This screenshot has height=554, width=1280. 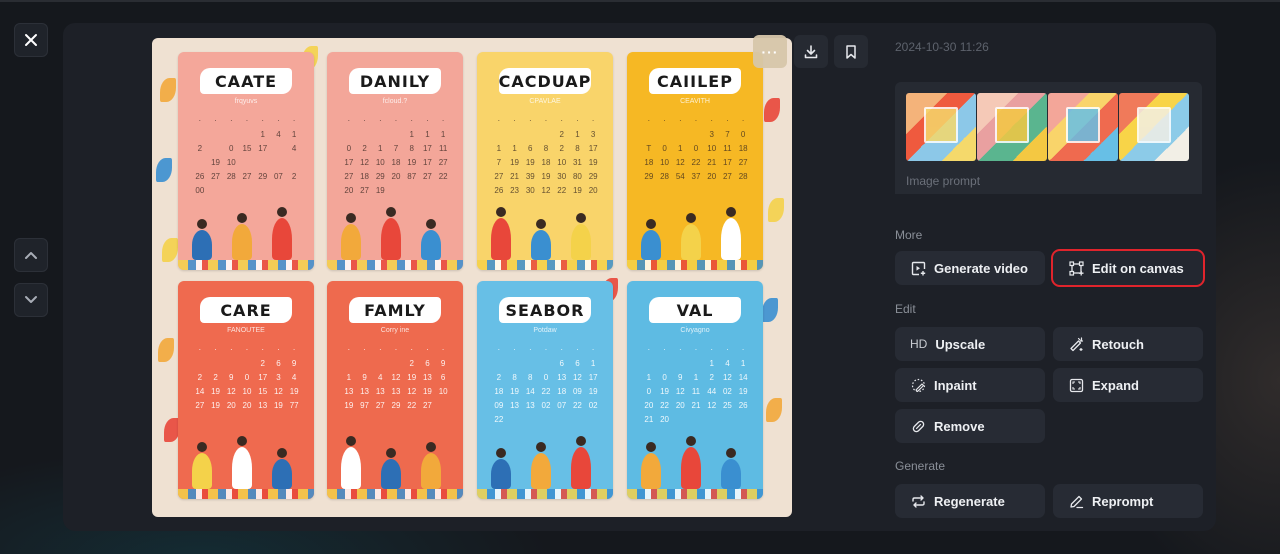 I want to click on more-options-button: ···, so click(x=770, y=51).